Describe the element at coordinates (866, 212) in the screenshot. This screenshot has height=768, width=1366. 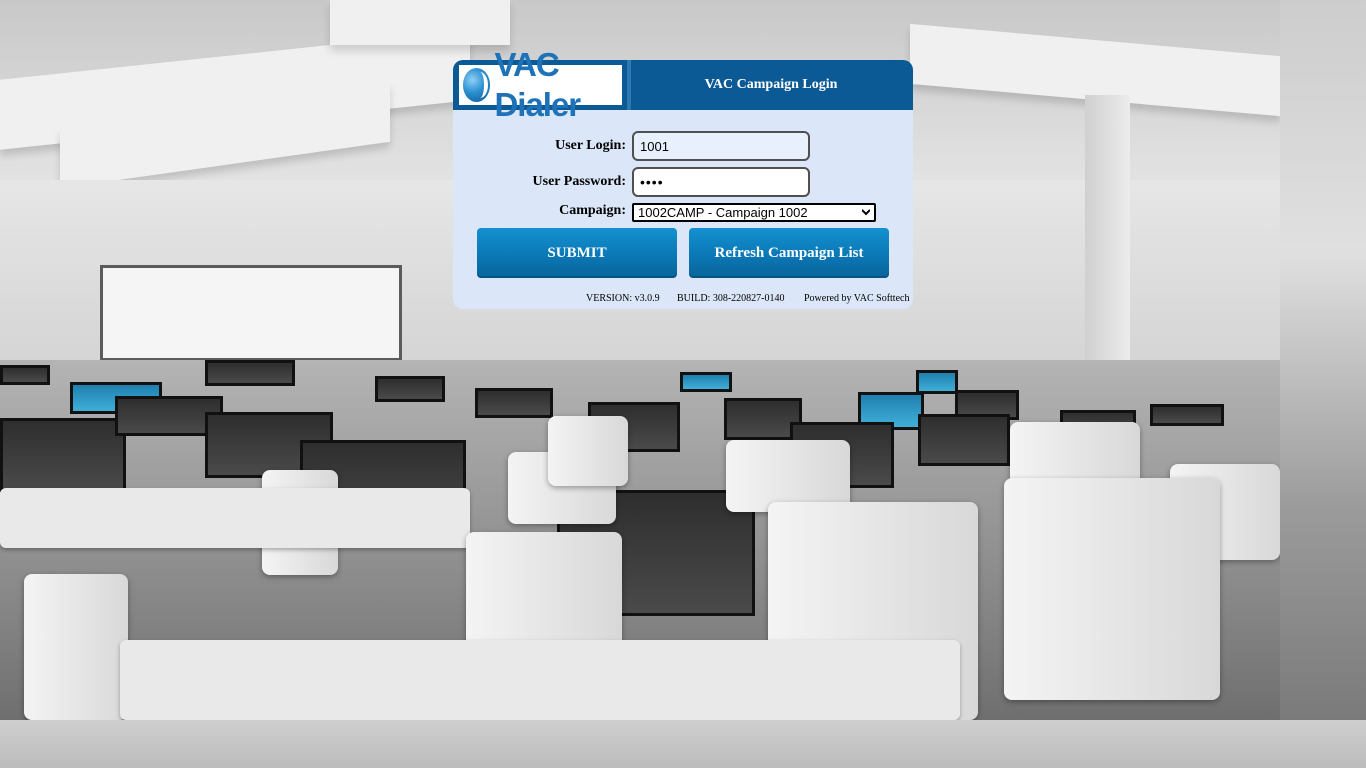
I see `chevron-down-icon` at that location.